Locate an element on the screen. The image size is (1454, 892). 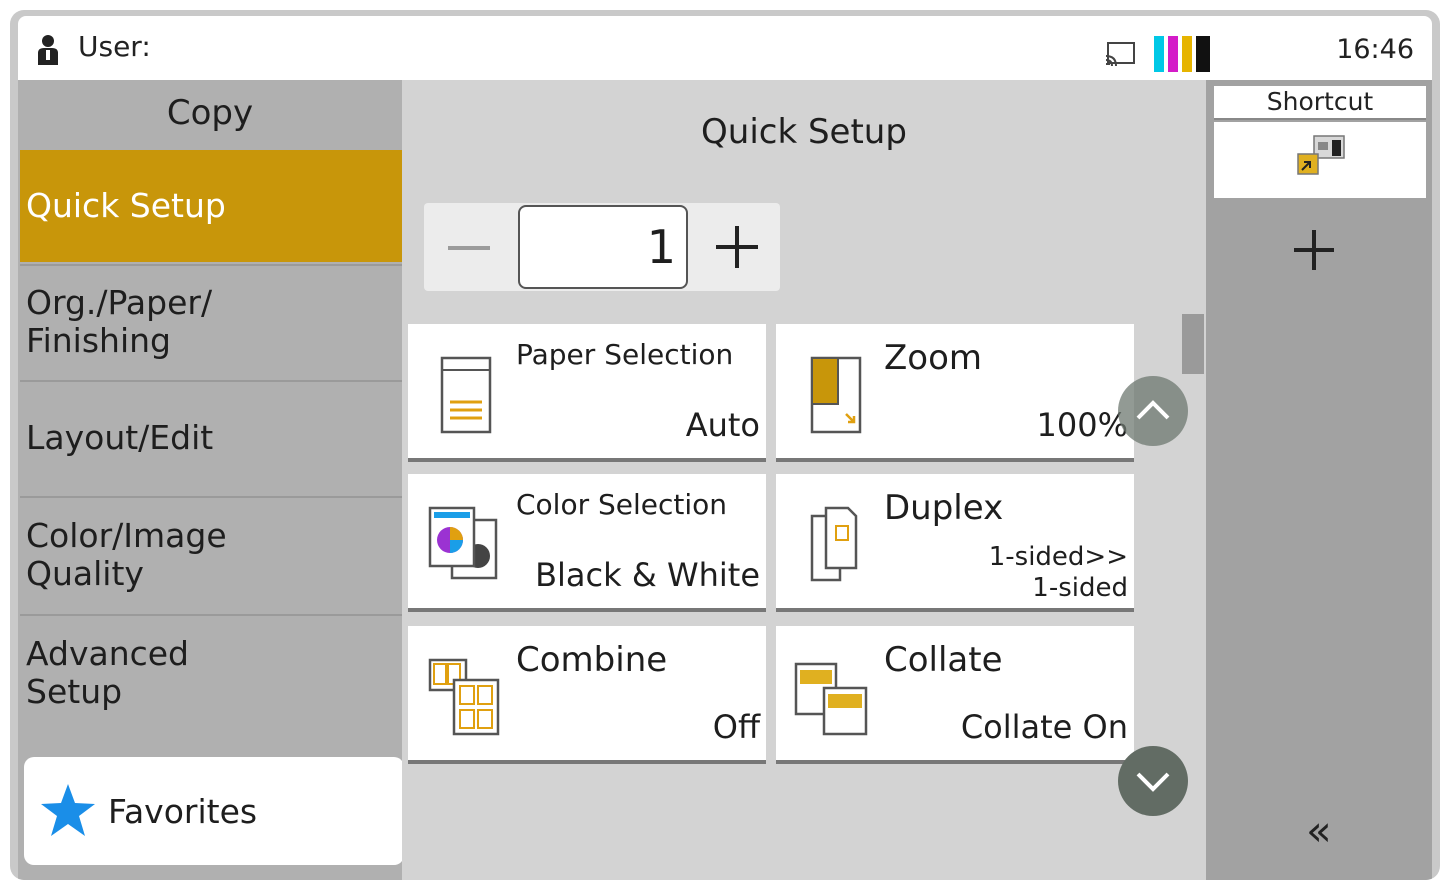
sidebar-item-label: Quick Setup is located at coordinates (126, 205).